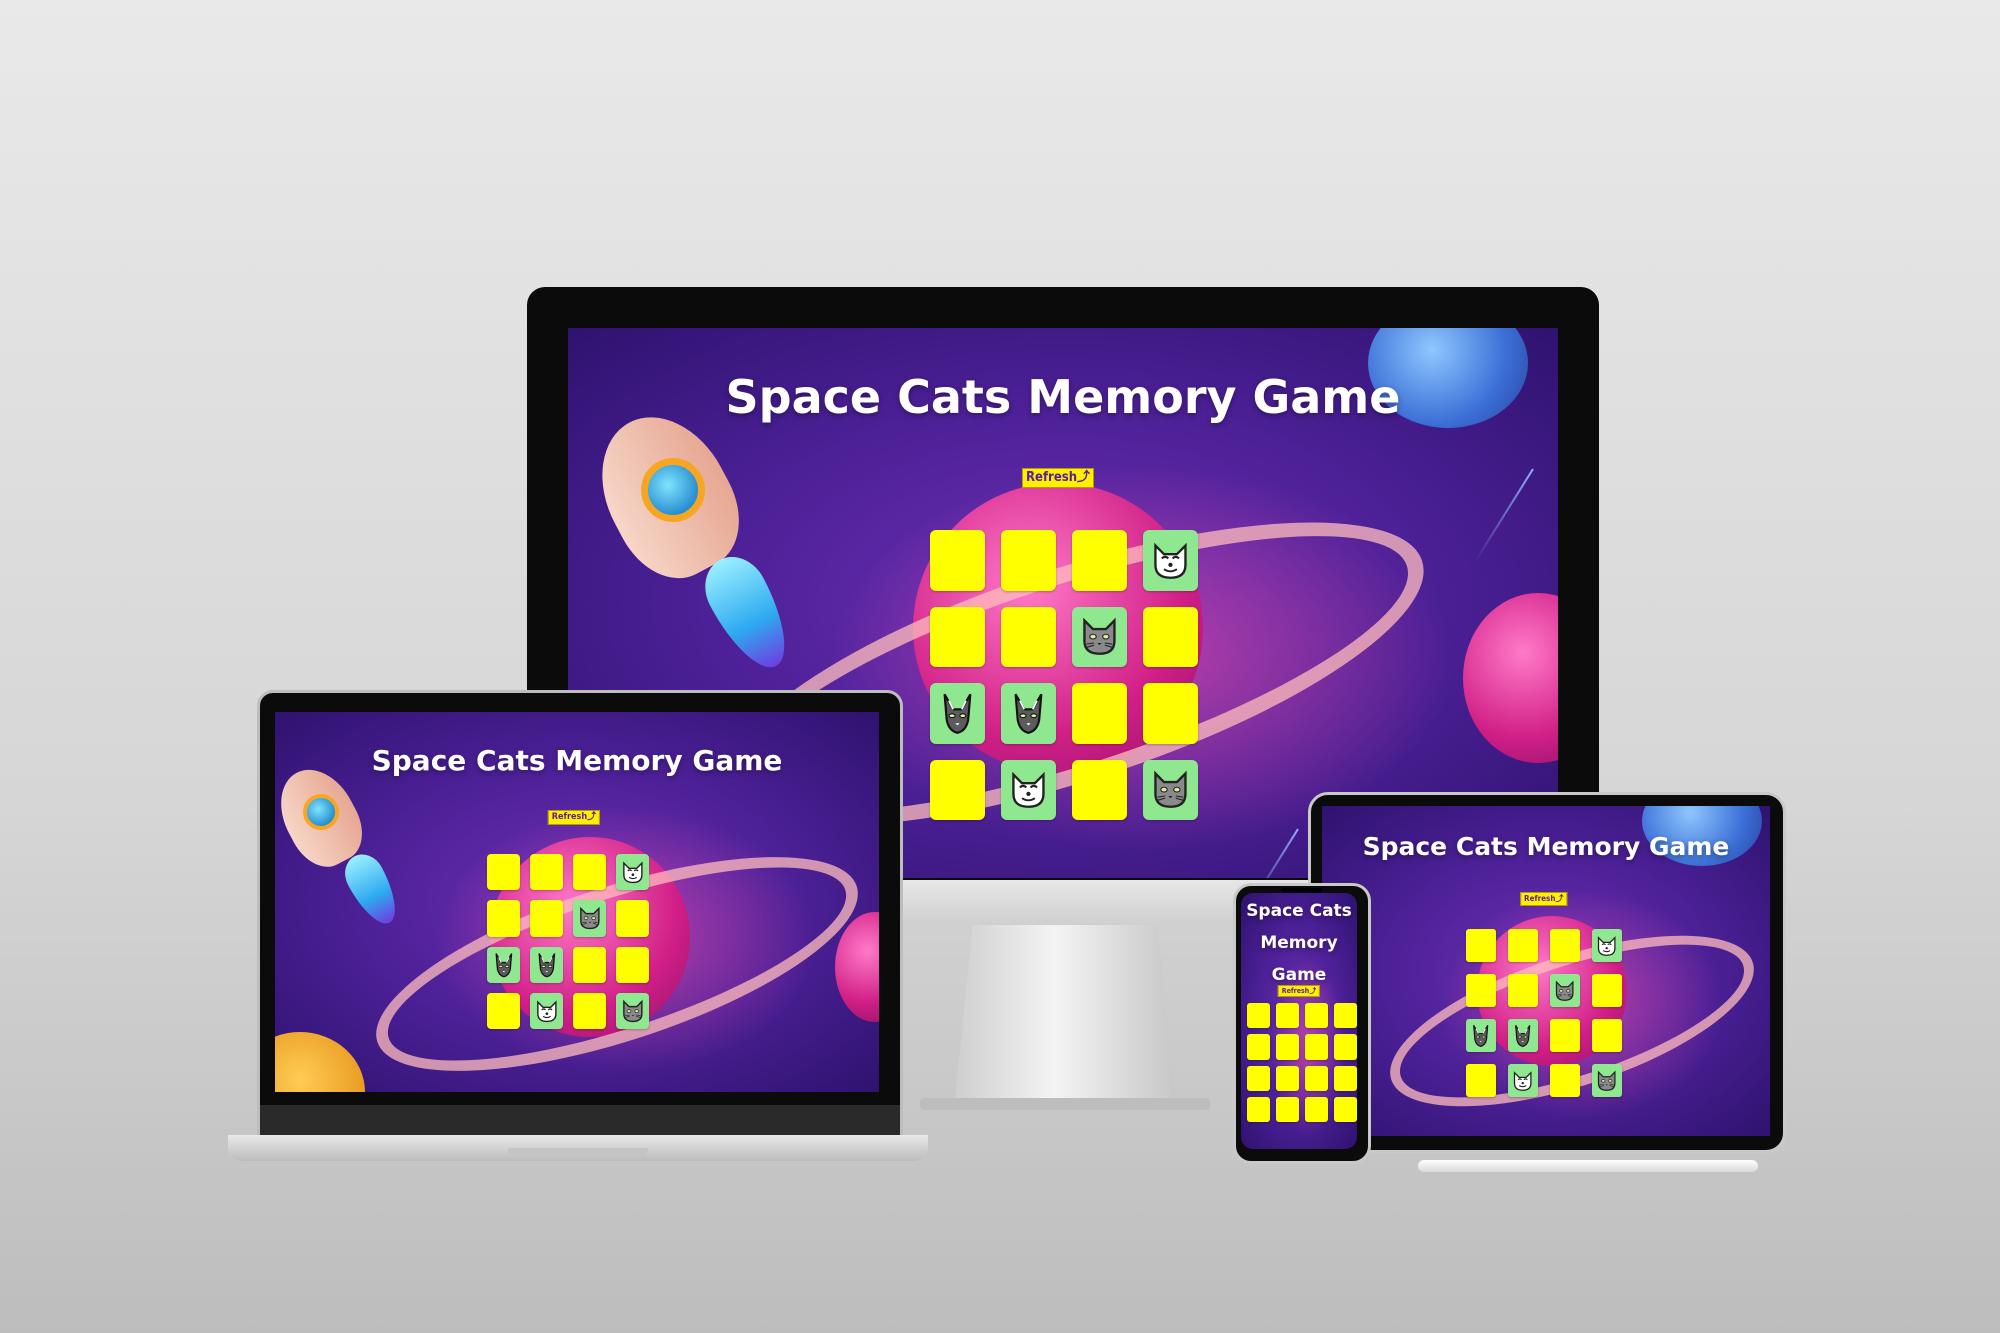  I want to click on title-line: Memory, so click(1299, 943).